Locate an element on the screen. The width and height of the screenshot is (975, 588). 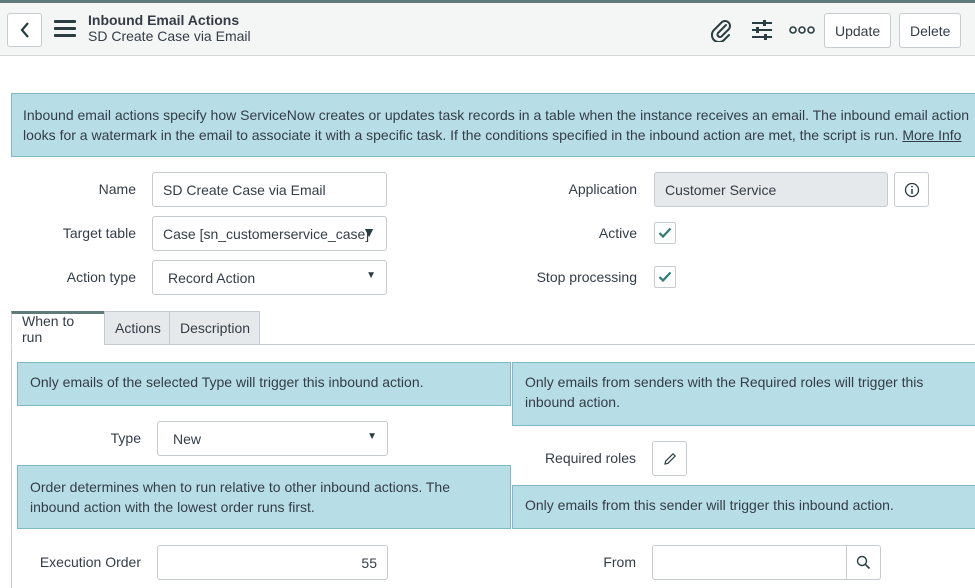
sliders-icon is located at coordinates (762, 30).